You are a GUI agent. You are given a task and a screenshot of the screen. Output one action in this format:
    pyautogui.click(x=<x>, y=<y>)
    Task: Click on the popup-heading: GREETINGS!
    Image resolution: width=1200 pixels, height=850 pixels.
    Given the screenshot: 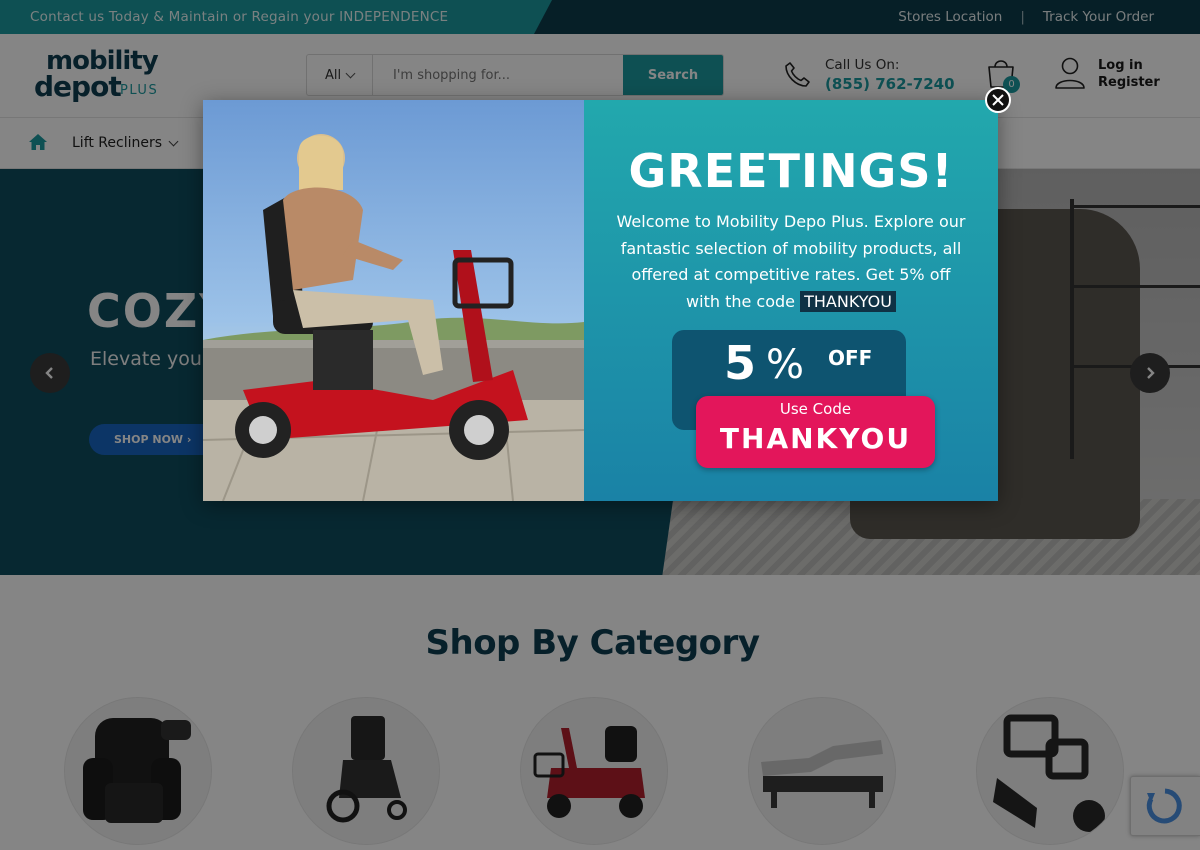 What is the action you would take?
    pyautogui.click(x=791, y=171)
    